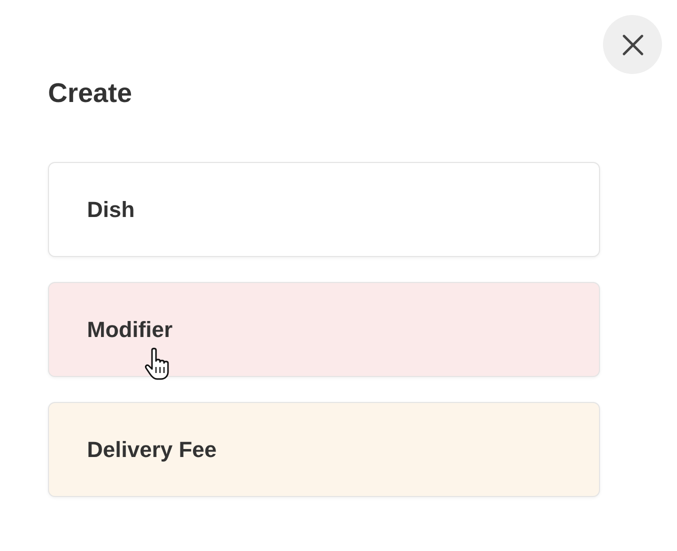 The height and width of the screenshot is (551, 677). What do you see at coordinates (324, 449) in the screenshot?
I see `option-card: Delivery Fee` at bounding box center [324, 449].